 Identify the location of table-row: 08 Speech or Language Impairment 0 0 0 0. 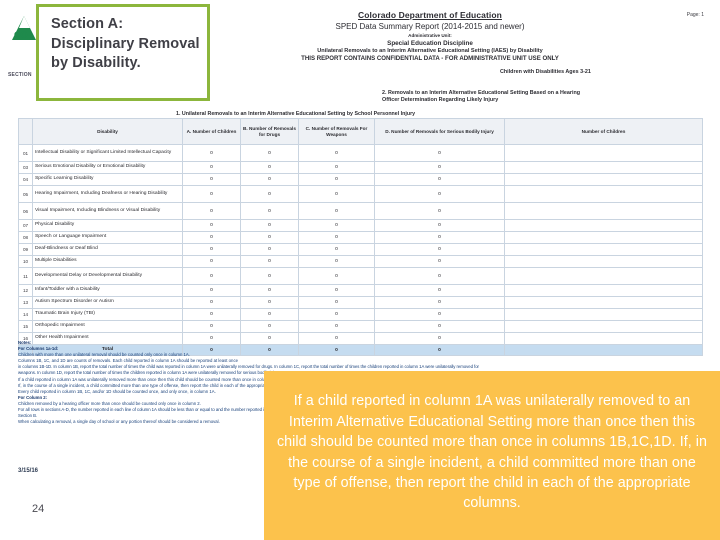
(360, 237).